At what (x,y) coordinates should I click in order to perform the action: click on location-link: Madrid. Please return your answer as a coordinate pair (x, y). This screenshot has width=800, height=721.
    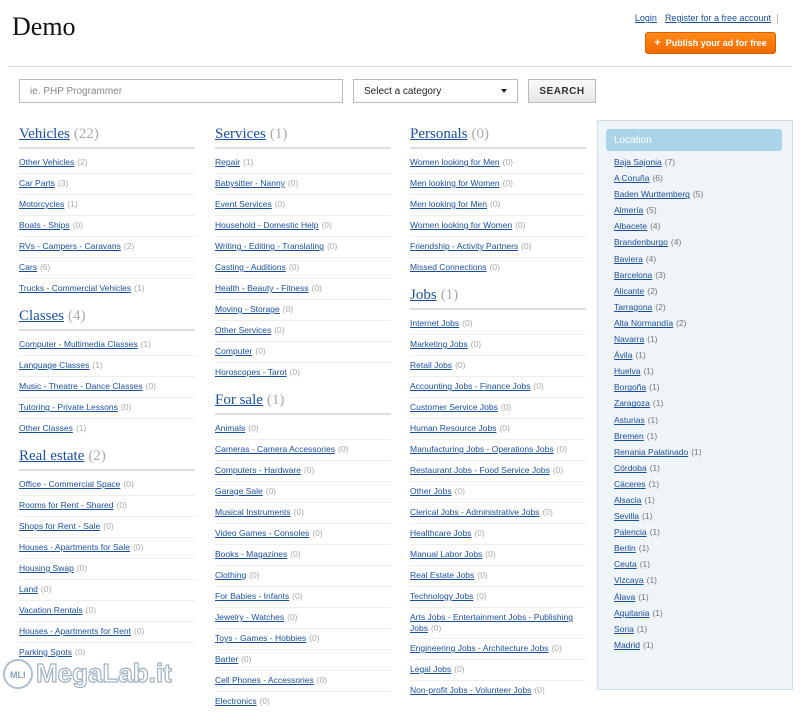
    Looking at the image, I should click on (627, 645).